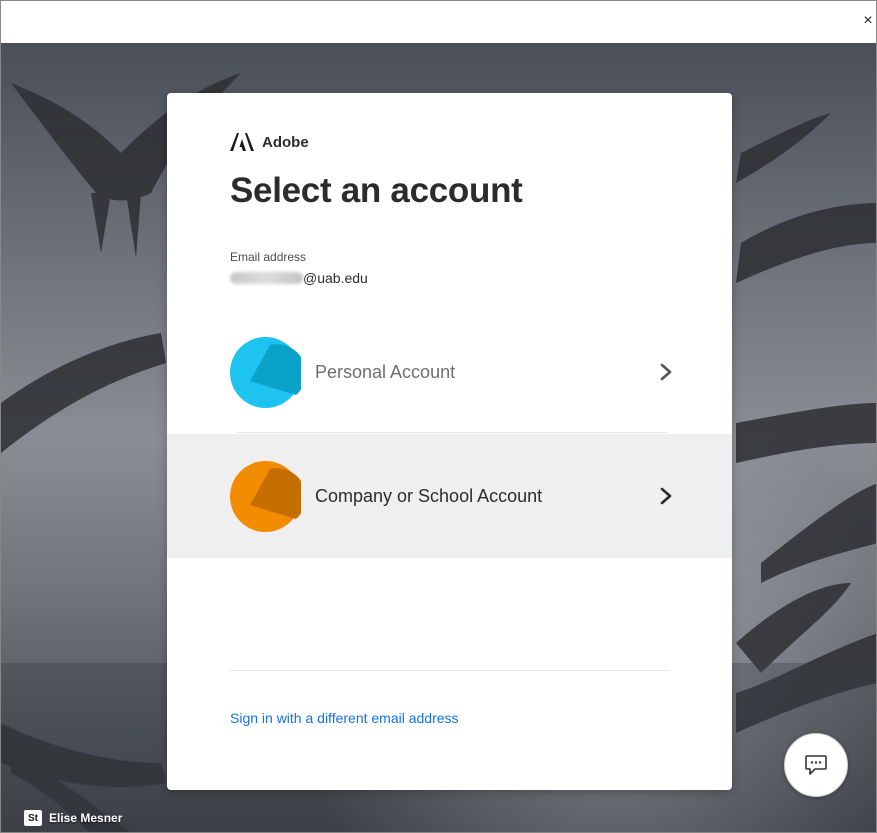 The width and height of the screenshot is (877, 833). I want to click on email-label: Email address, so click(268, 257).